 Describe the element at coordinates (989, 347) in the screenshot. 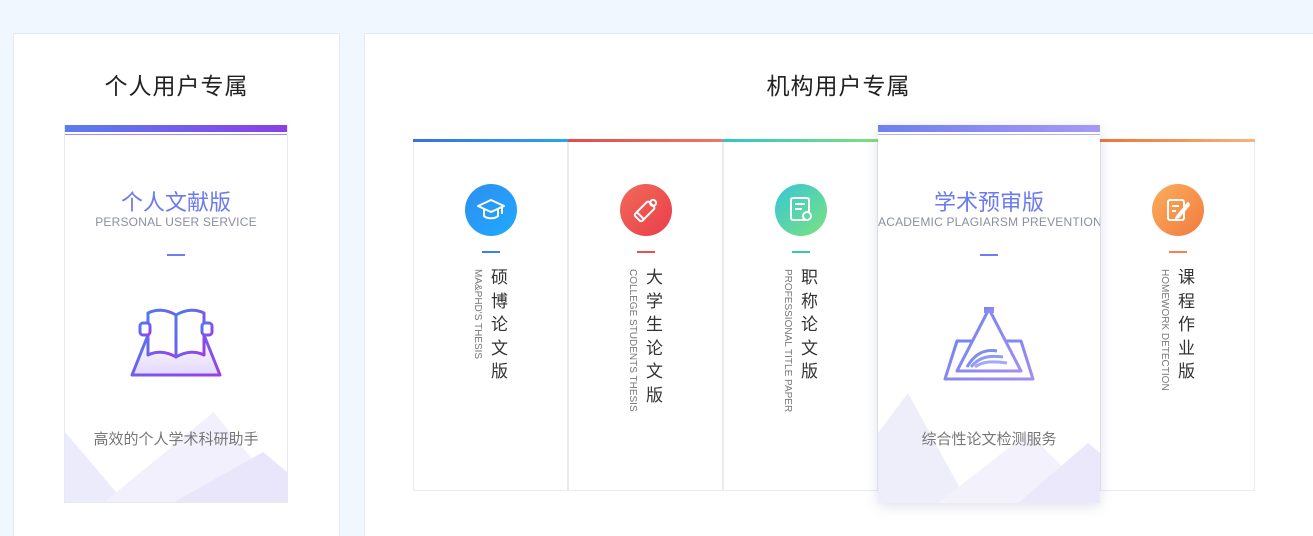

I see `academic-prism-icon` at that location.